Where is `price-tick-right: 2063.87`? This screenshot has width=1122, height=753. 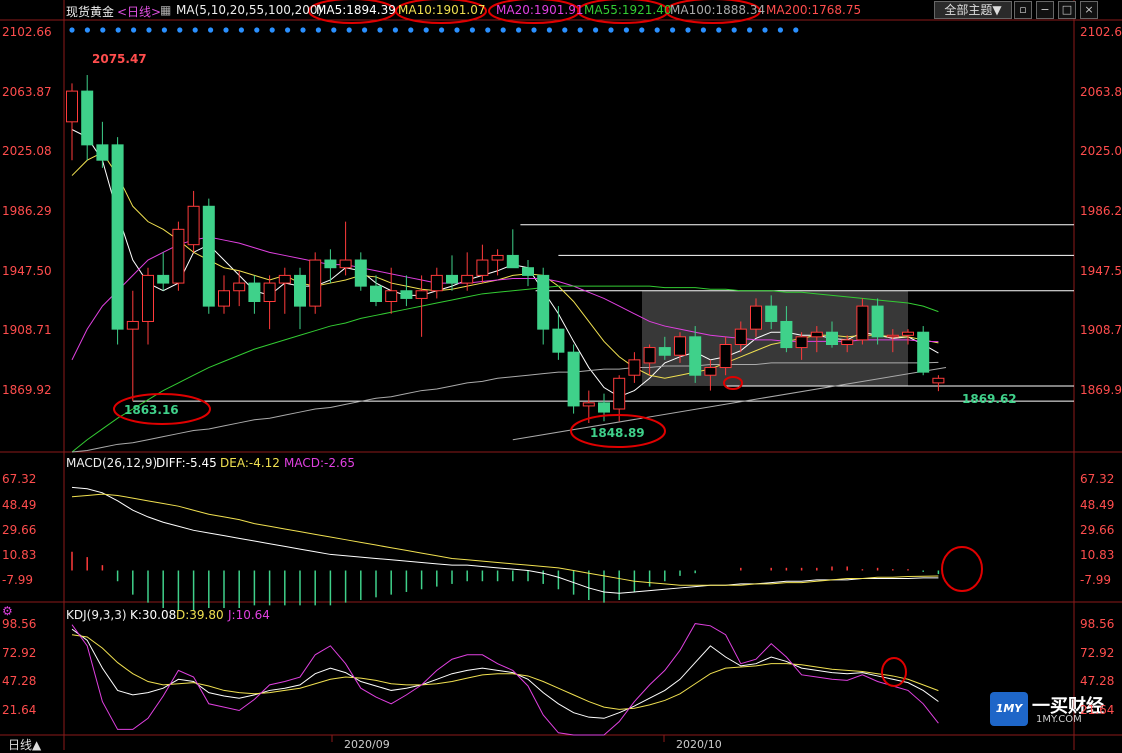 price-tick-right: 2063.87 is located at coordinates (1101, 91).